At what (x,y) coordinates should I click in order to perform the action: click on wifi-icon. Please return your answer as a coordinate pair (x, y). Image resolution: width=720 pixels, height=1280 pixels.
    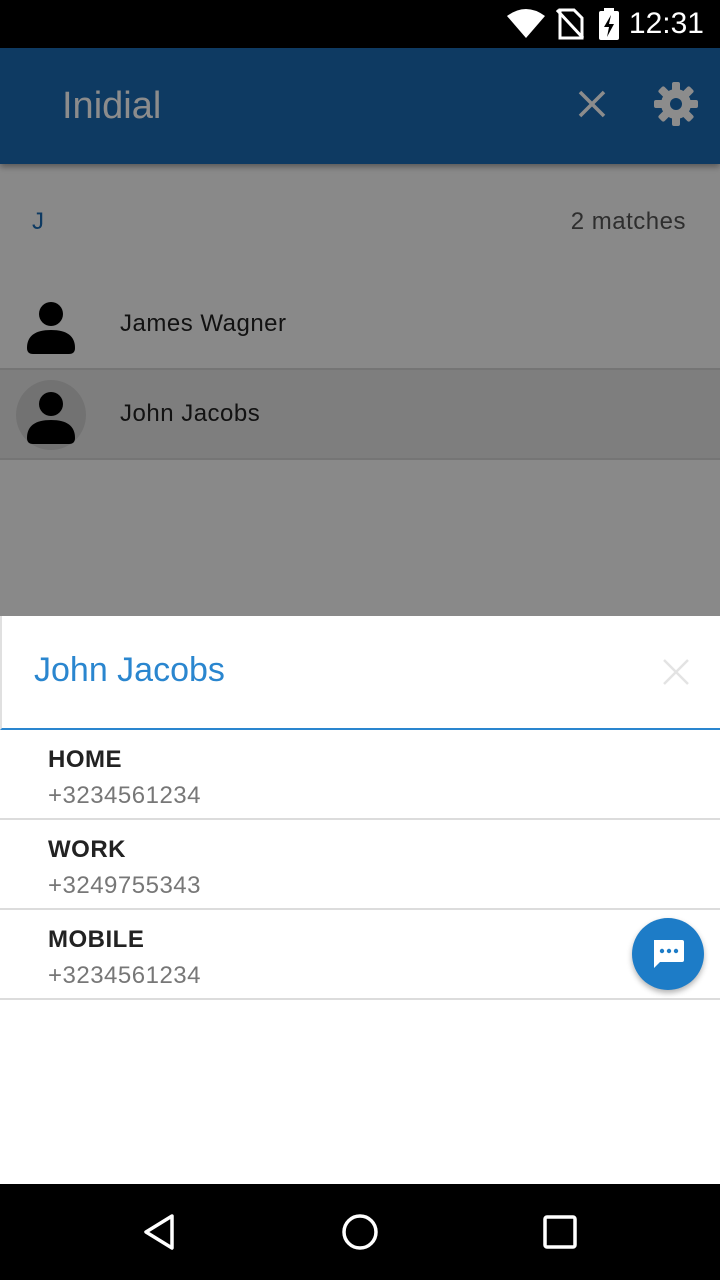
    Looking at the image, I should click on (526, 26).